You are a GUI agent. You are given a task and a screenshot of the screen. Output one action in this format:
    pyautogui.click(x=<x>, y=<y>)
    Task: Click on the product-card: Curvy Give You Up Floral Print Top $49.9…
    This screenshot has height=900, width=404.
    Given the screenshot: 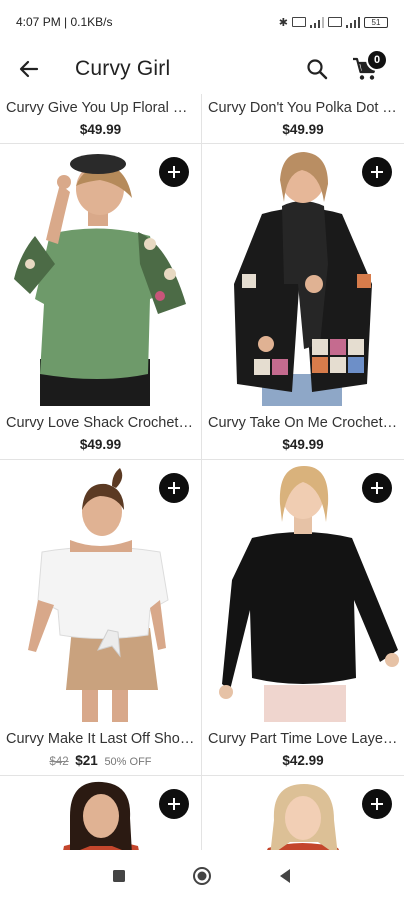 What is the action you would take?
    pyautogui.click(x=101, y=119)
    